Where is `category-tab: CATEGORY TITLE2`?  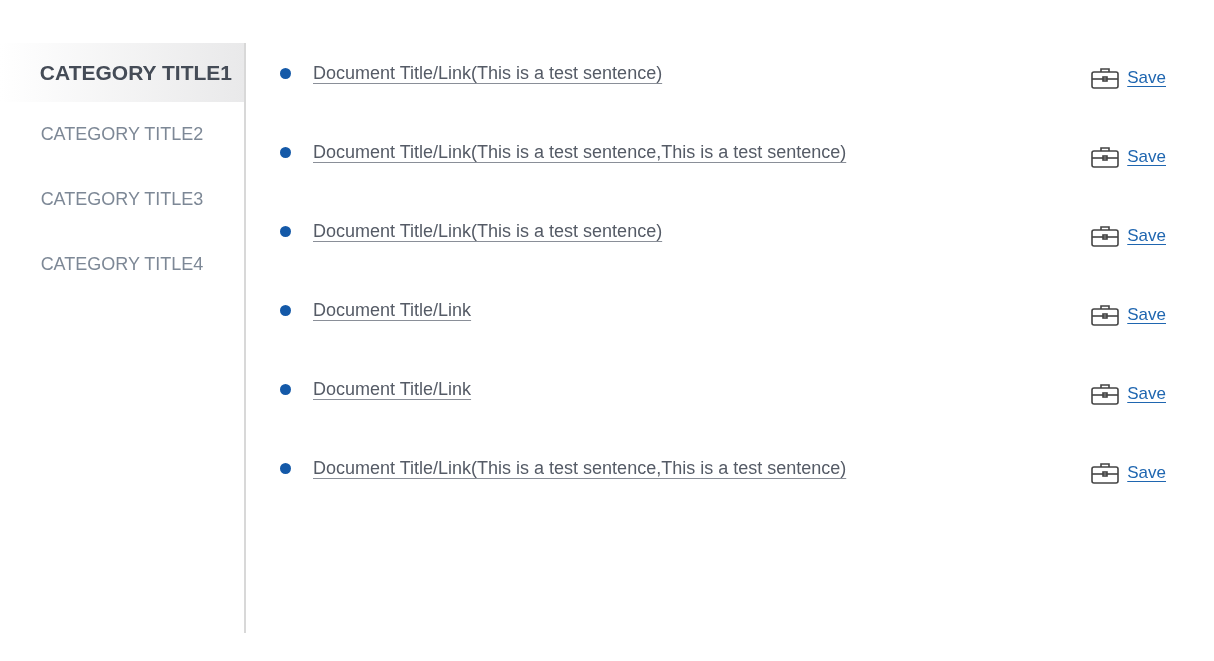
category-tab: CATEGORY TITLE2 is located at coordinates (122, 134).